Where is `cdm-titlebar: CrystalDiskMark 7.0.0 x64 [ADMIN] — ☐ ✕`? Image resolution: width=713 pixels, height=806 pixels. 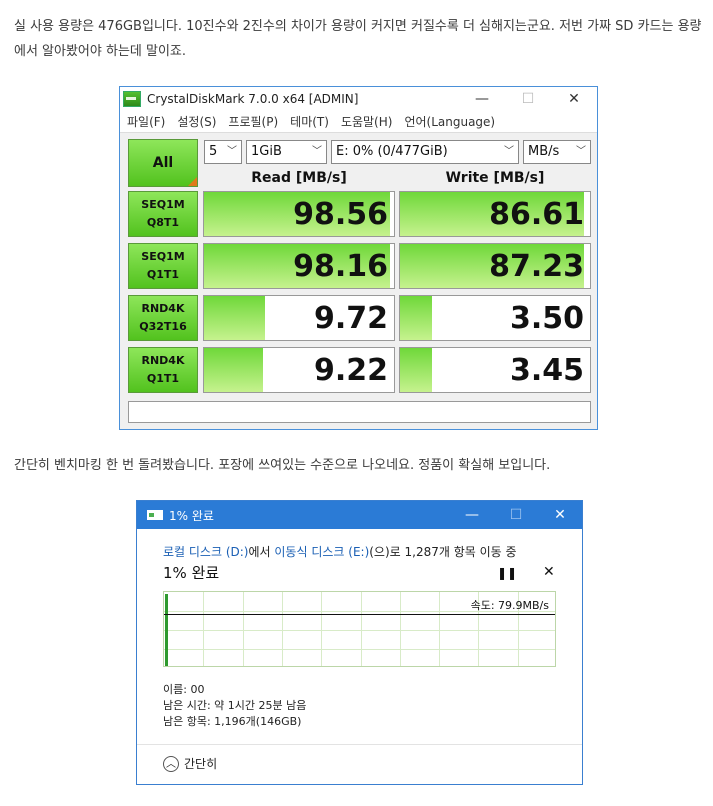 cdm-titlebar: CrystalDiskMark 7.0.0 x64 [ADMIN] — ☐ ✕ is located at coordinates (358, 98).